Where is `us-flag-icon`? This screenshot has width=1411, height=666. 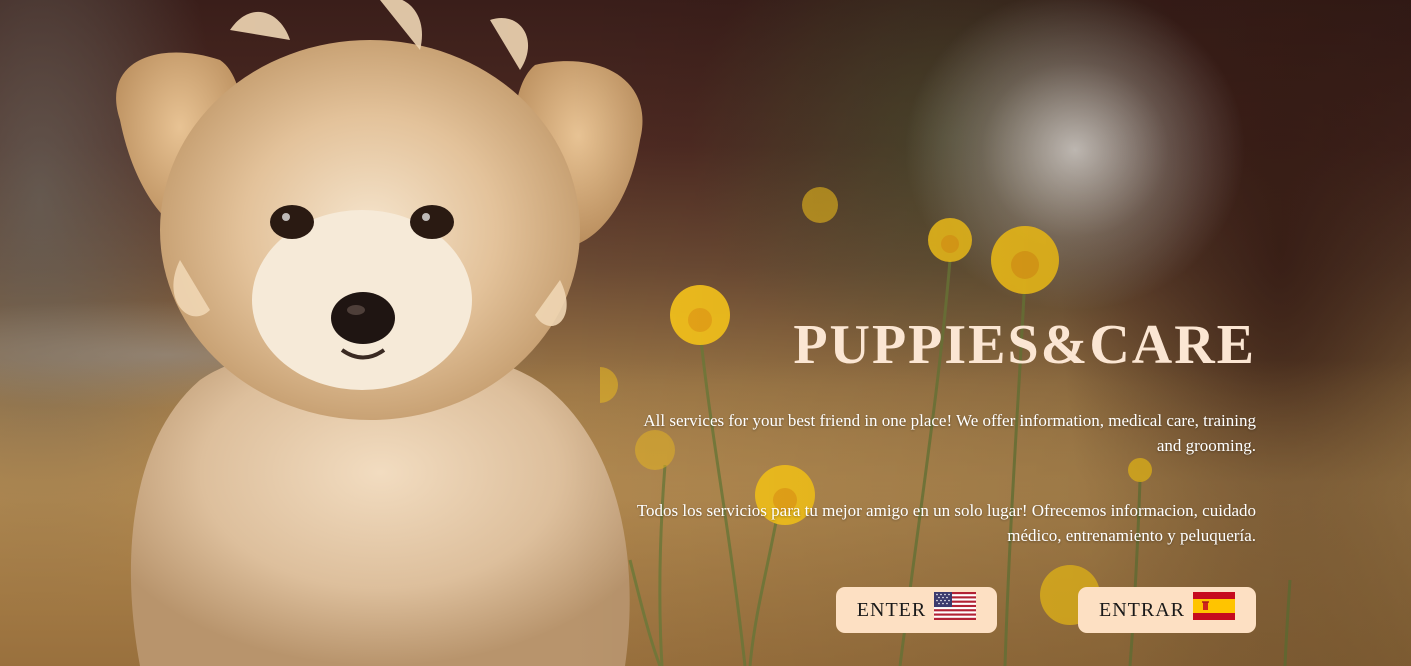
us-flag-icon is located at coordinates (955, 606).